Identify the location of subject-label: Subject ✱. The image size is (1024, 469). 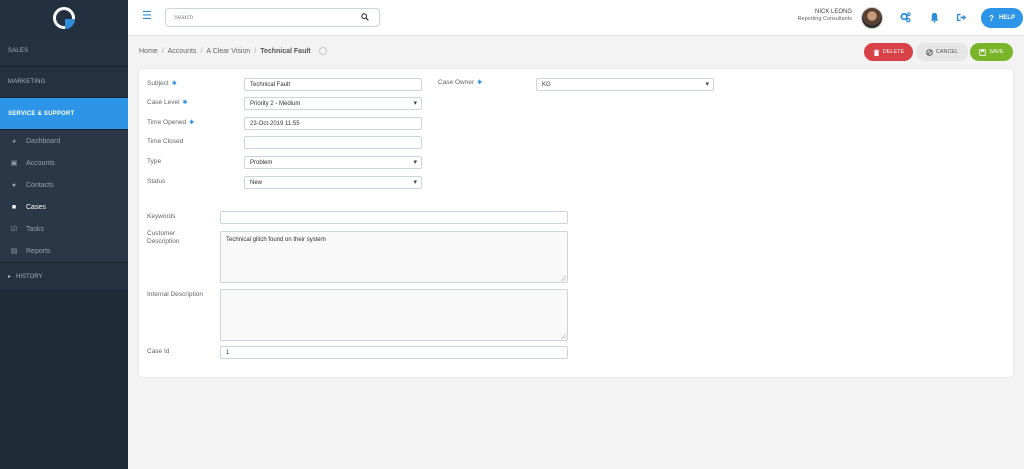
(162, 84).